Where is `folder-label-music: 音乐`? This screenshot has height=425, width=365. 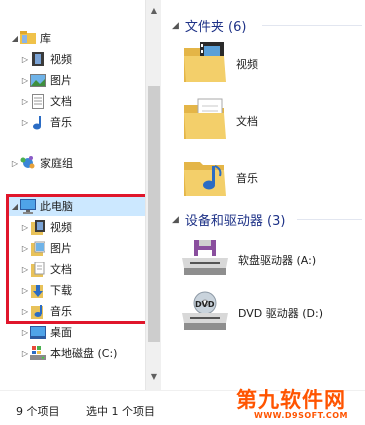 folder-label-music: 音乐 is located at coordinates (247, 178).